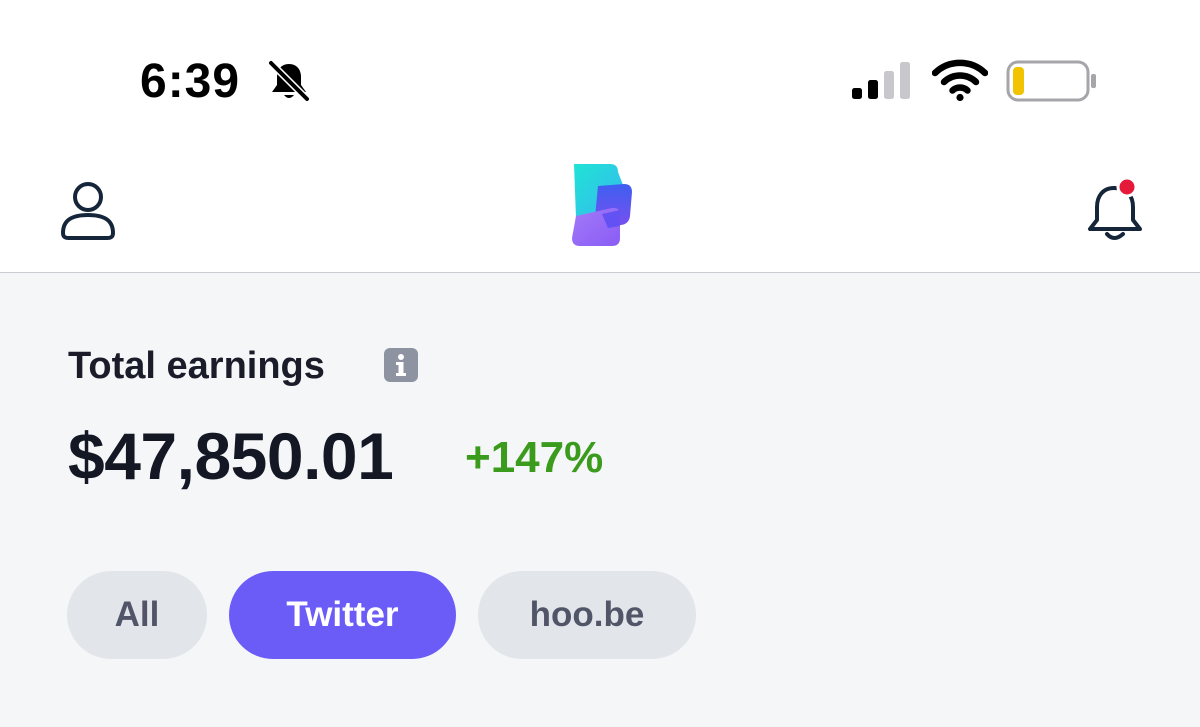 The image size is (1200, 727). I want to click on profile-button, so click(88, 211).